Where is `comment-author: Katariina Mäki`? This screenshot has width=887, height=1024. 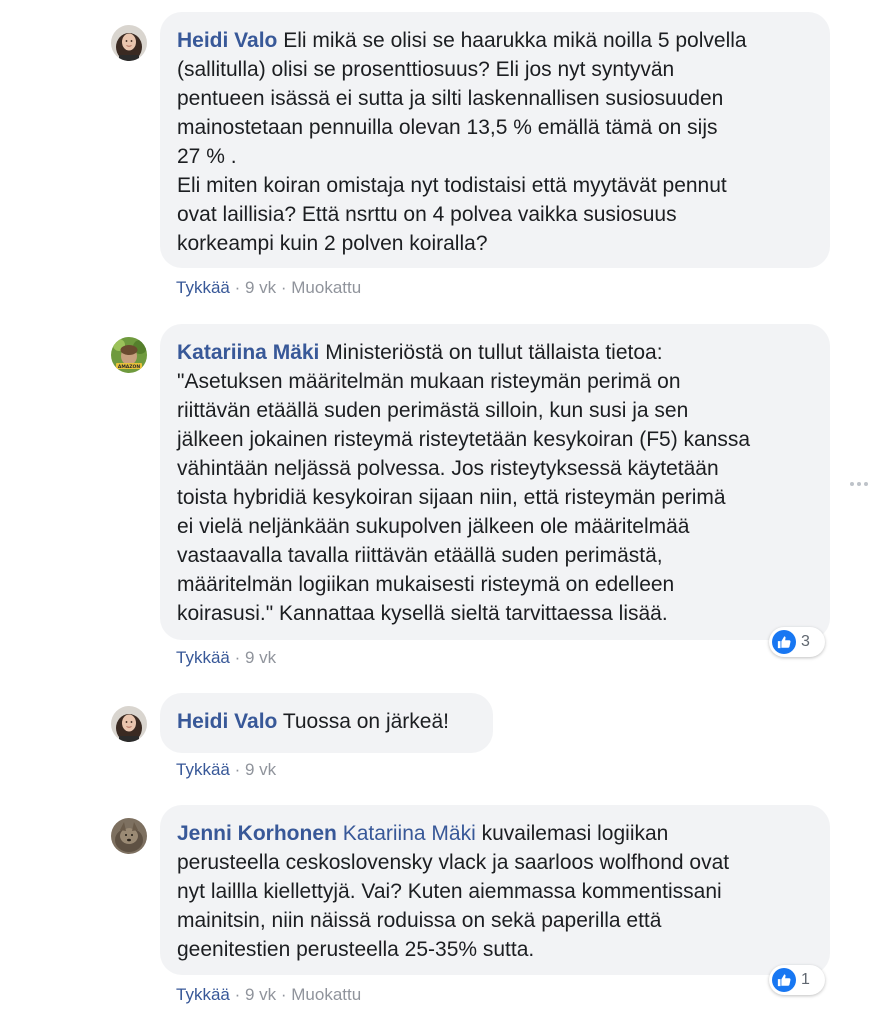
comment-author: Katariina Mäki is located at coordinates (248, 352).